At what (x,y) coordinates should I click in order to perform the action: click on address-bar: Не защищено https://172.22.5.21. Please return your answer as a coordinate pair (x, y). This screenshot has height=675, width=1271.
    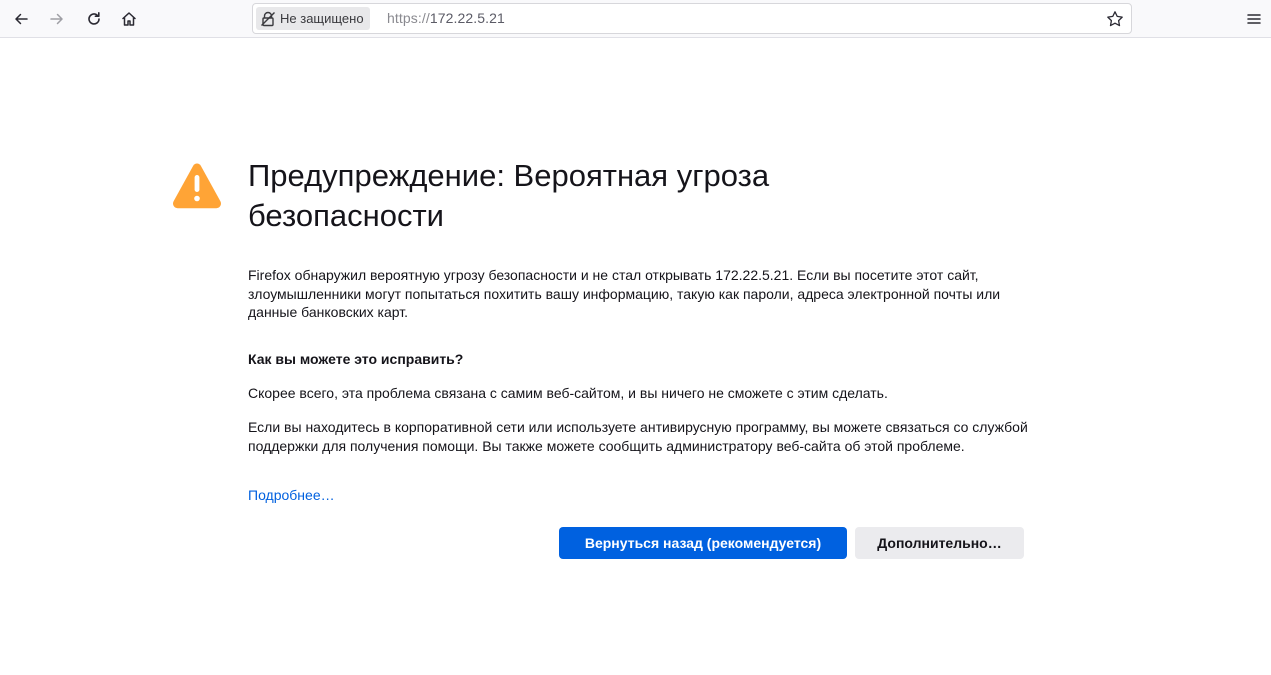
    Looking at the image, I should click on (692, 18).